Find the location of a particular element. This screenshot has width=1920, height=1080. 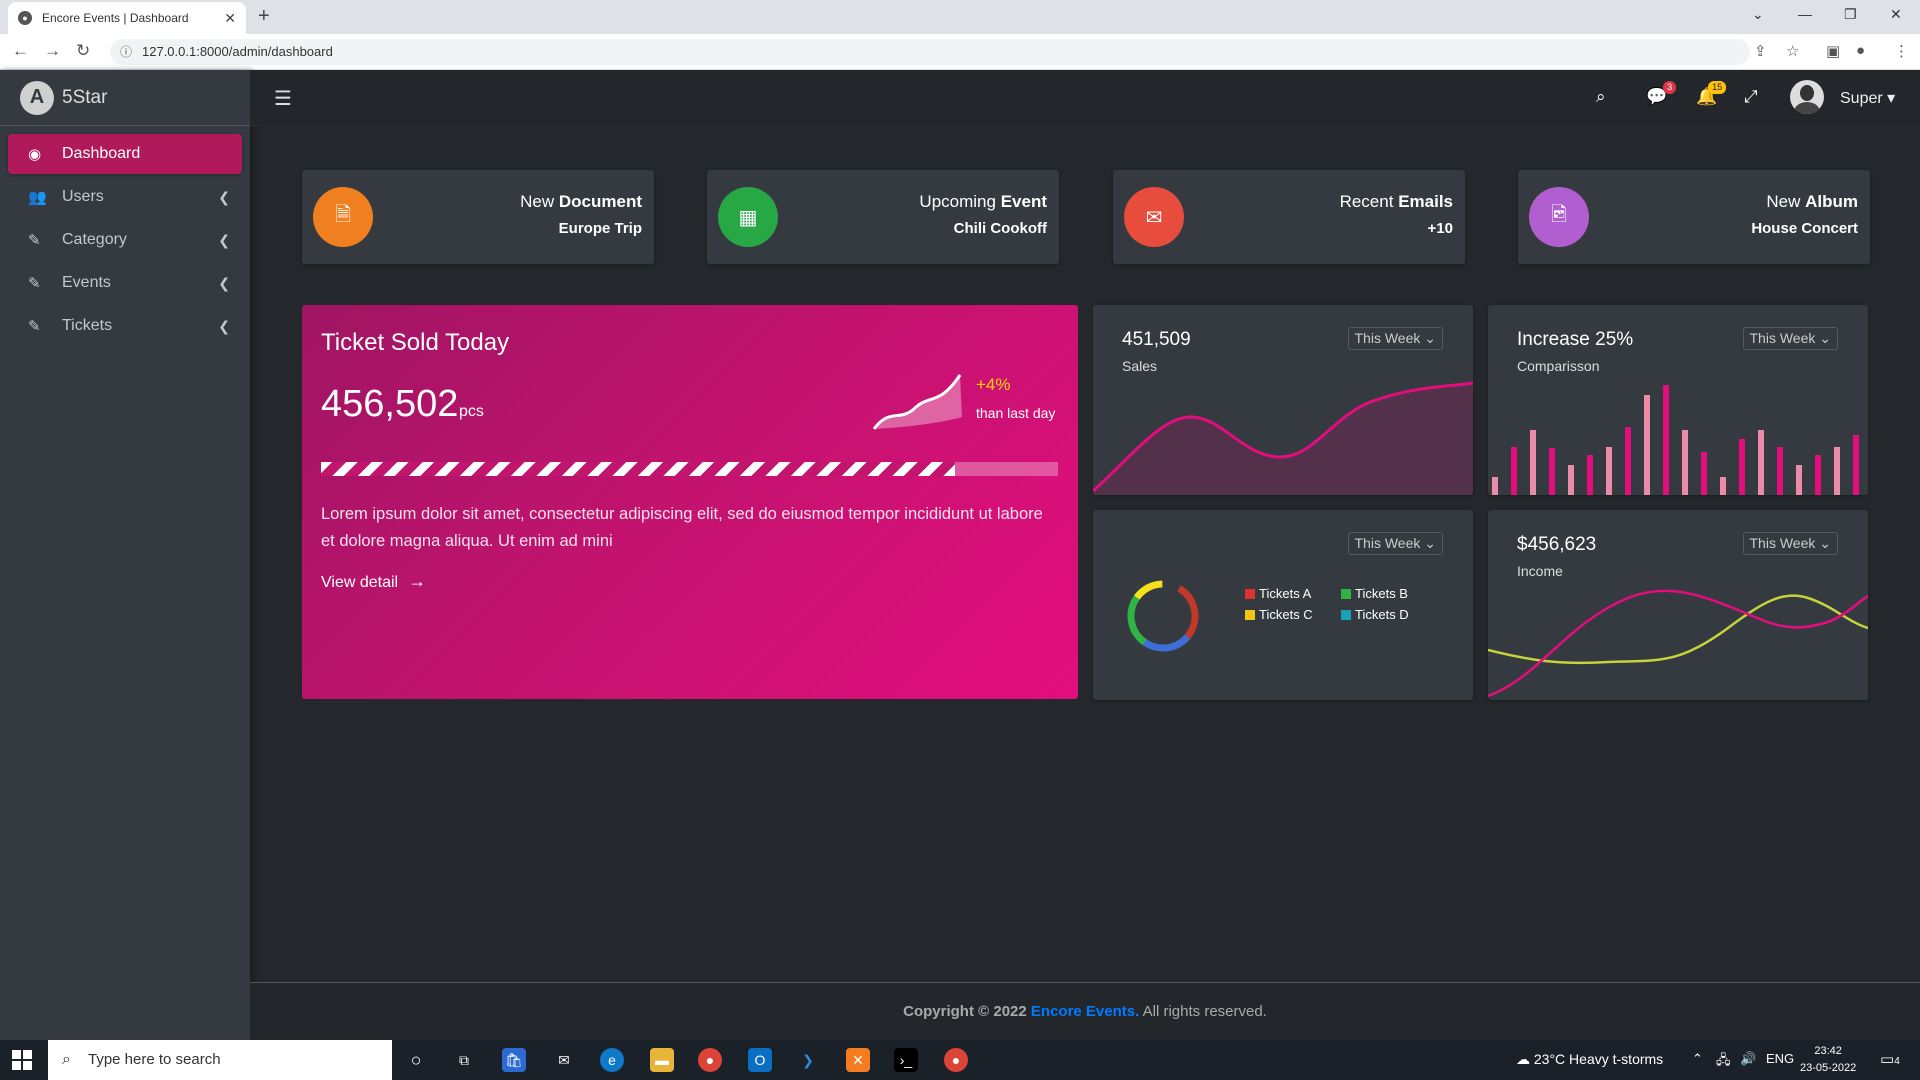

weather-widget: ☁ 23°C Heavy t-storms is located at coordinates (1589, 1059).